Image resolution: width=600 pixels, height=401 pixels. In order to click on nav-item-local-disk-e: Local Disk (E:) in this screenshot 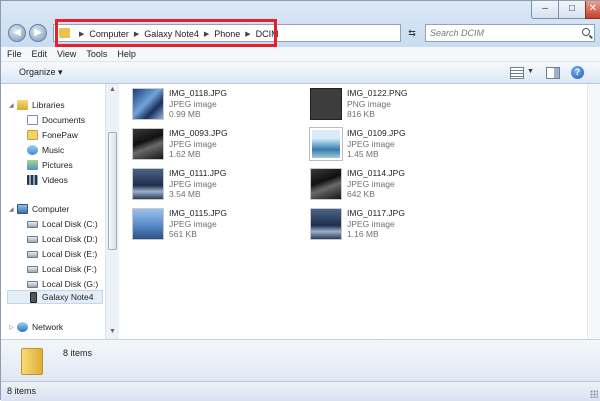, I will do `click(62, 254)`.